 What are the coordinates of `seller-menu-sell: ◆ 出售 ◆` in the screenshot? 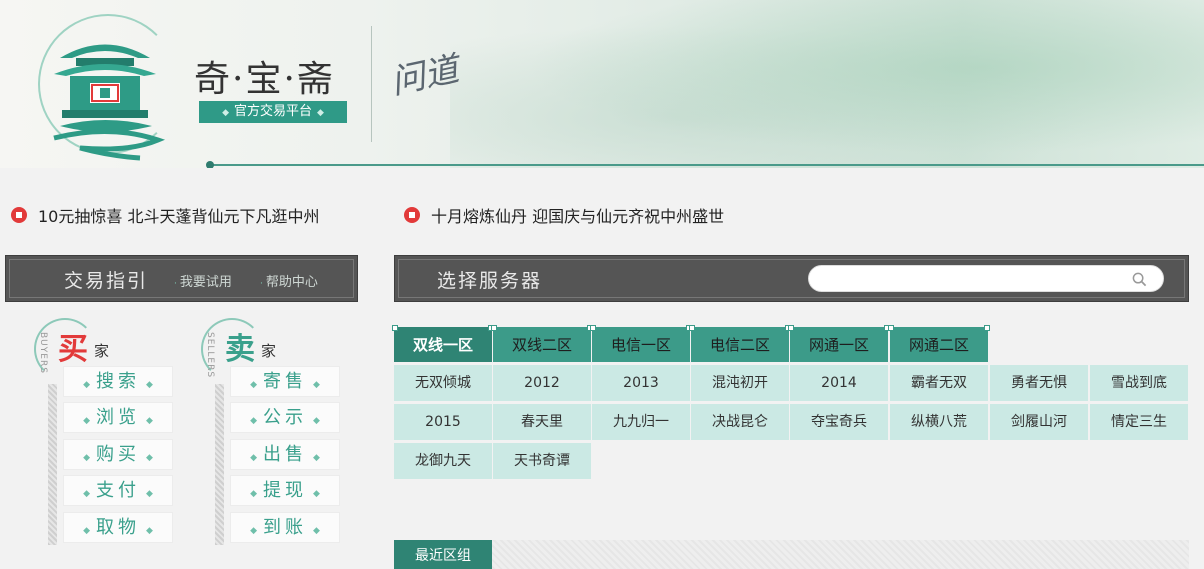 It's located at (285, 454).